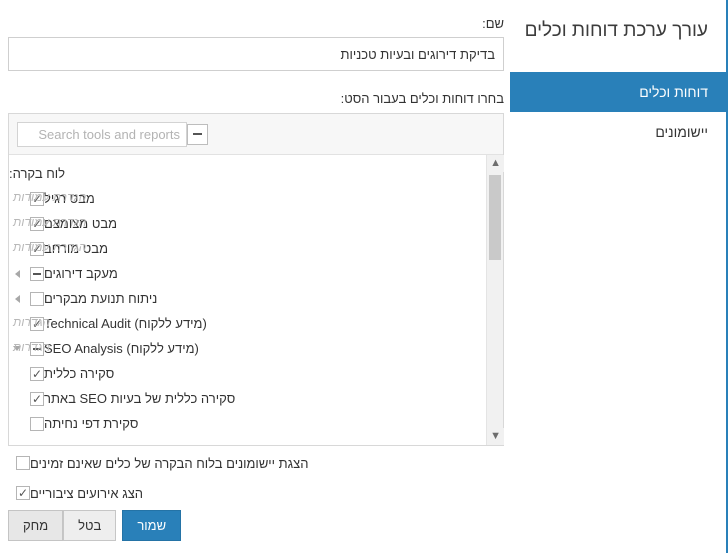  I want to click on checkbox-indeterminate, so click(37, 273).